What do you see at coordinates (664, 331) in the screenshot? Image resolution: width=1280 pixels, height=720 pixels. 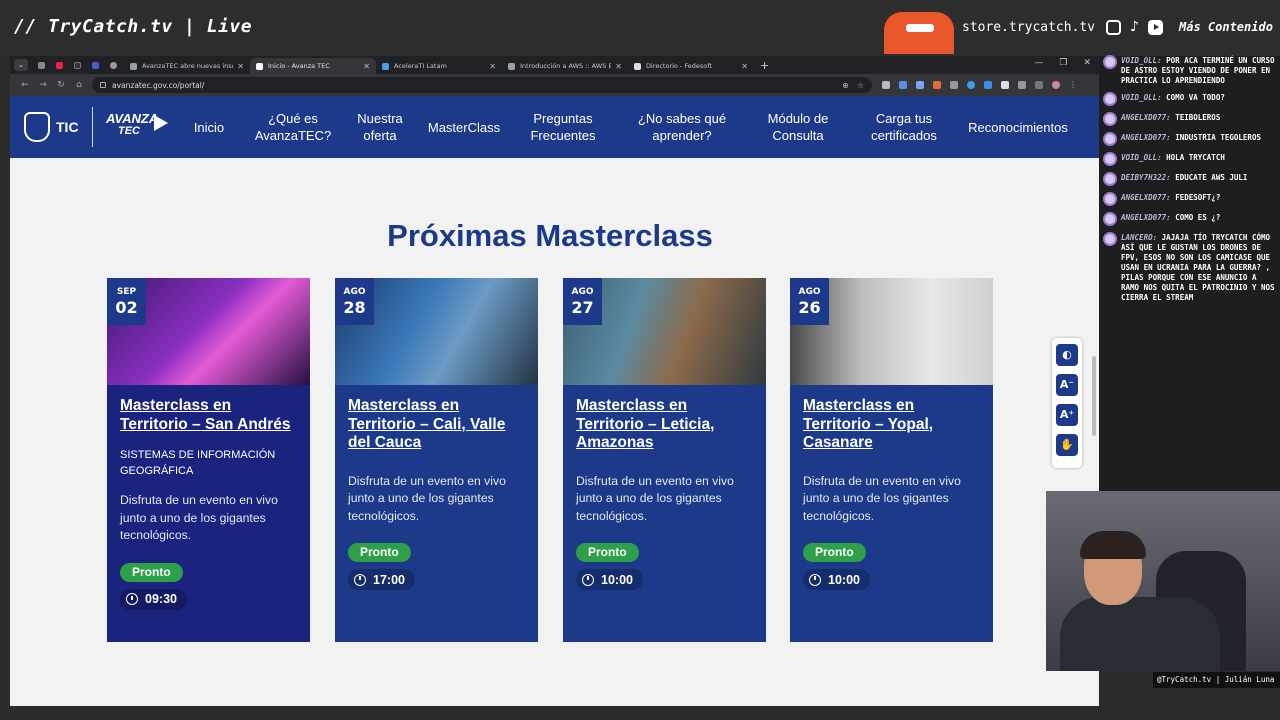 I see `card-image: AGO 27` at bounding box center [664, 331].